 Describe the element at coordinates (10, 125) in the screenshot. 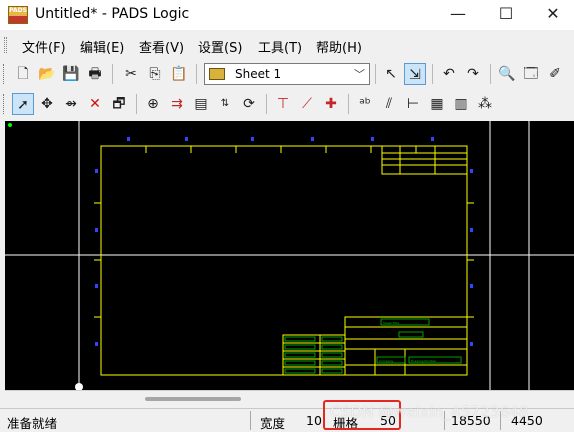

I see `origin-marker` at that location.